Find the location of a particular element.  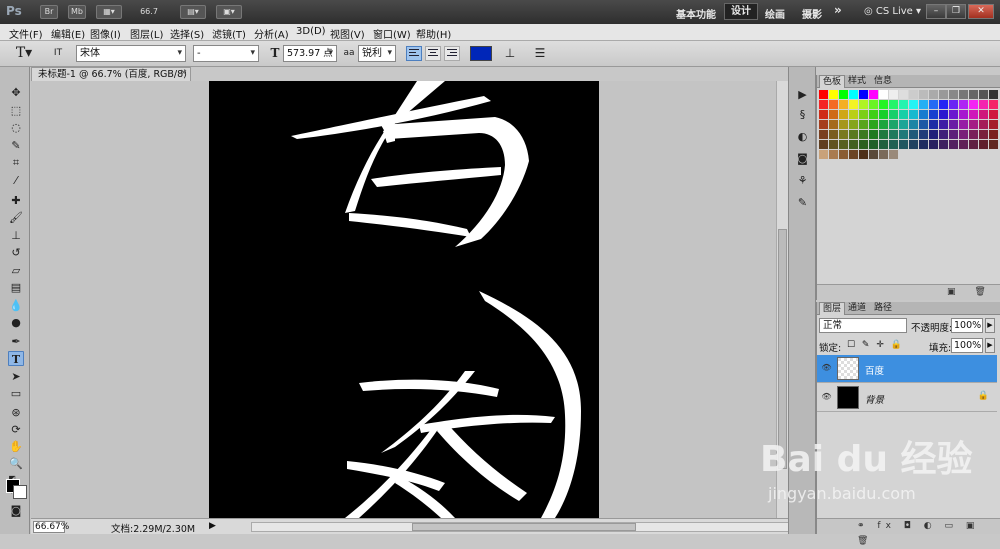

shape-tool-icon: ▭ is located at coordinates (16, 393).